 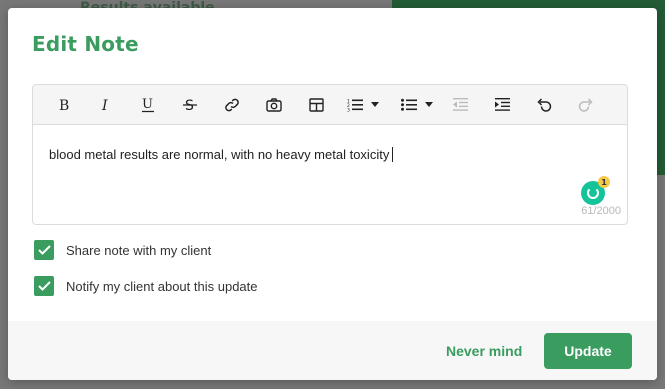 What do you see at coordinates (85, 44) in the screenshot?
I see `modal-title: Edit Note` at bounding box center [85, 44].